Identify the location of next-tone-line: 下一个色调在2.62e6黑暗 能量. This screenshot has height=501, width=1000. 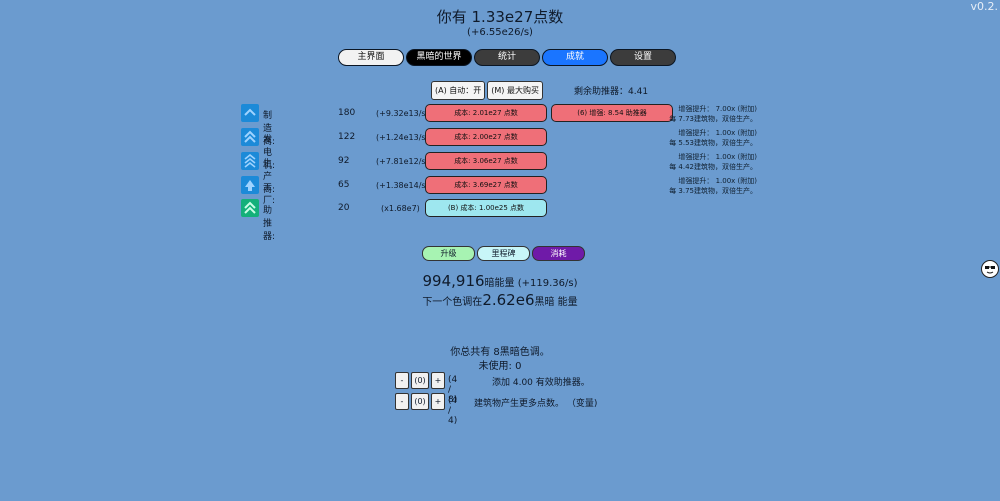
(500, 300).